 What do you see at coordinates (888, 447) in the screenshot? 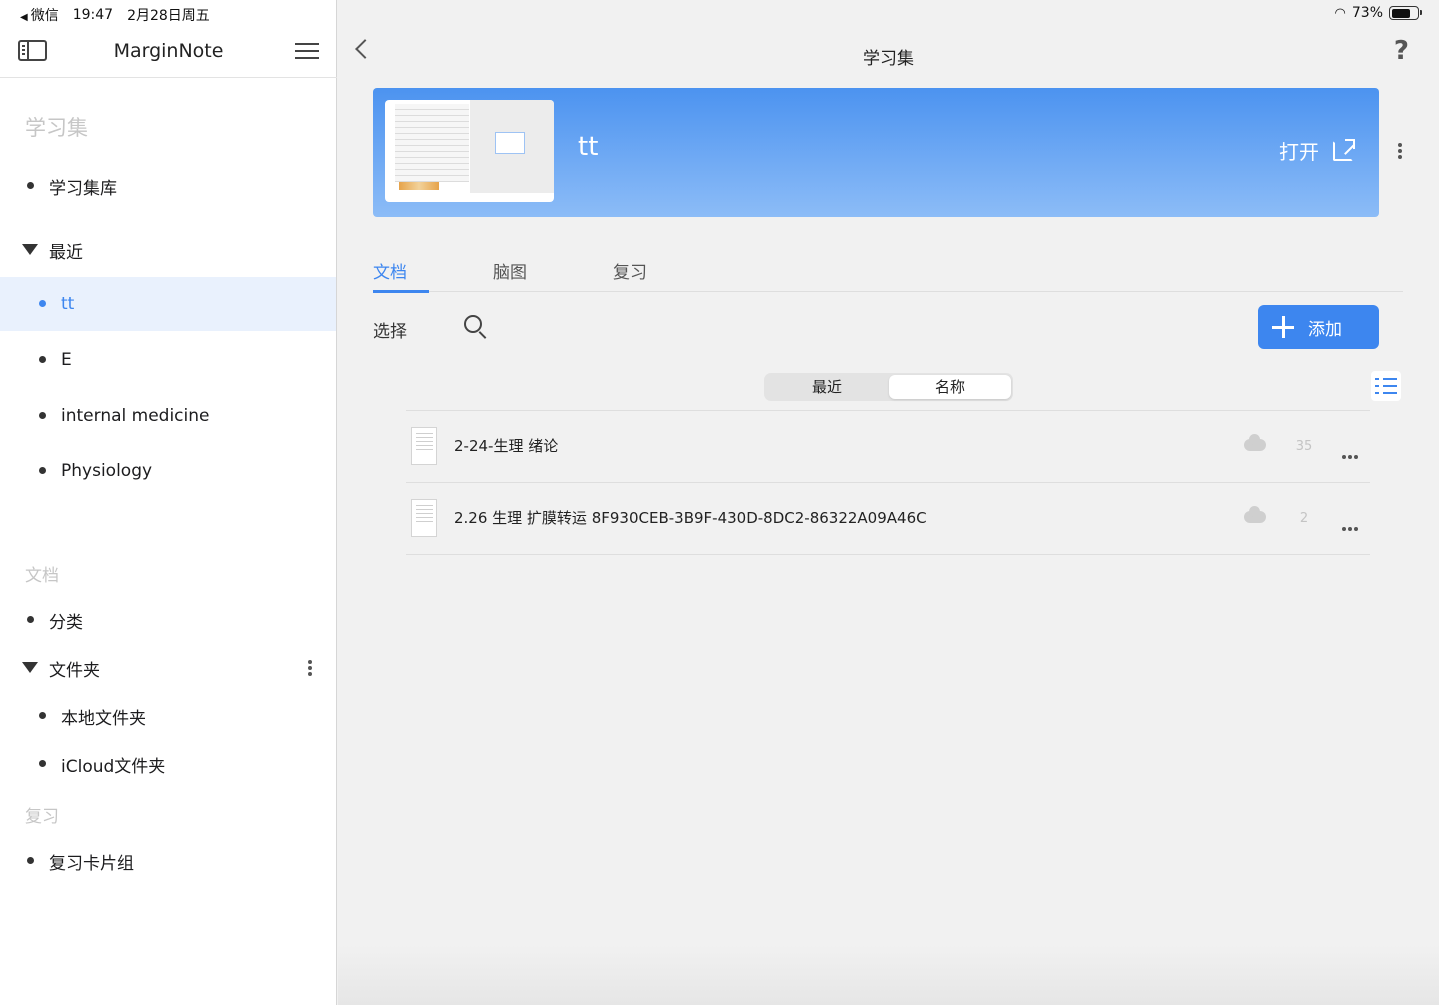
I see `document-row: 2-24-生理 绪论 35` at bounding box center [888, 447].